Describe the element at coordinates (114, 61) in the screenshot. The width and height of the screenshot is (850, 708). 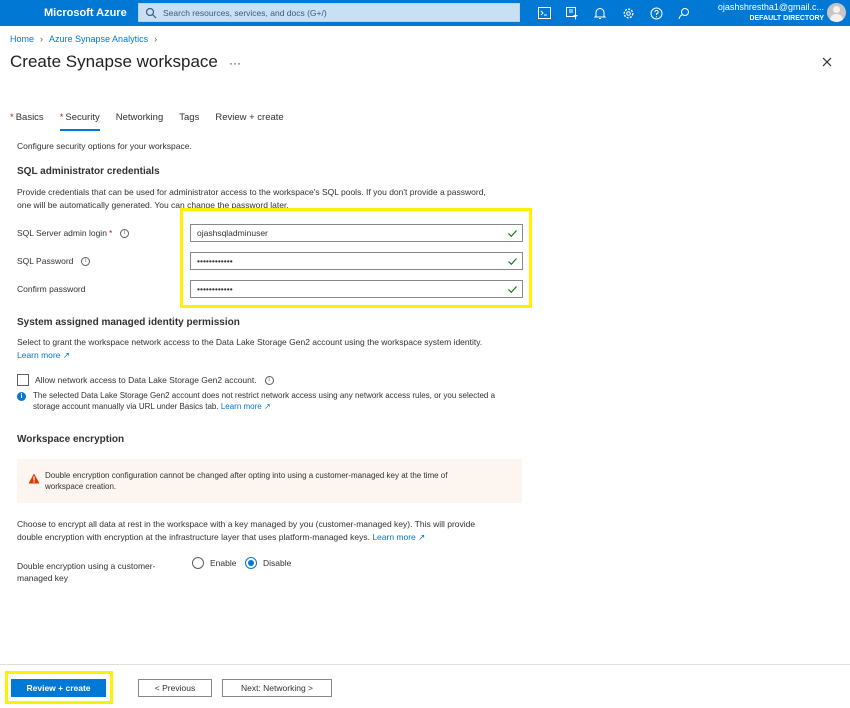
I see `page-title: Create Synapse workspace` at that location.